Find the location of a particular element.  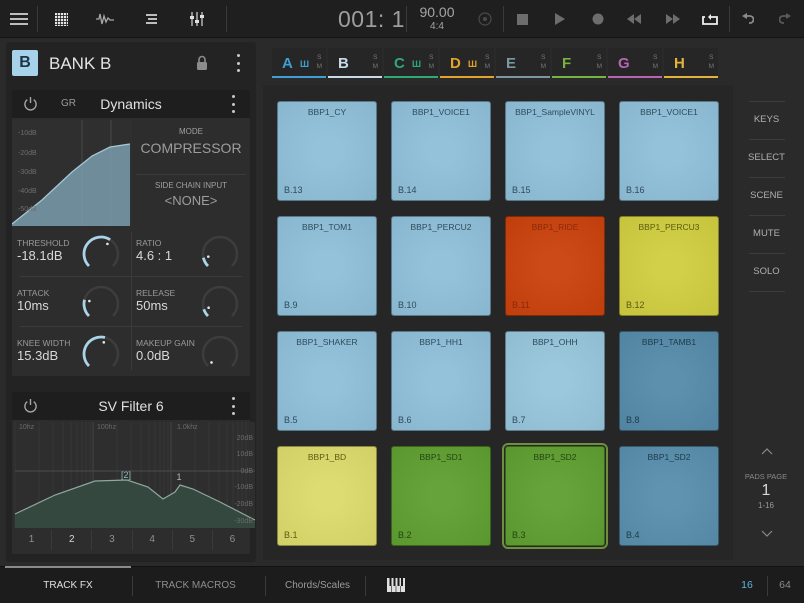

mode-solo: SOLO is located at coordinates (766, 271).